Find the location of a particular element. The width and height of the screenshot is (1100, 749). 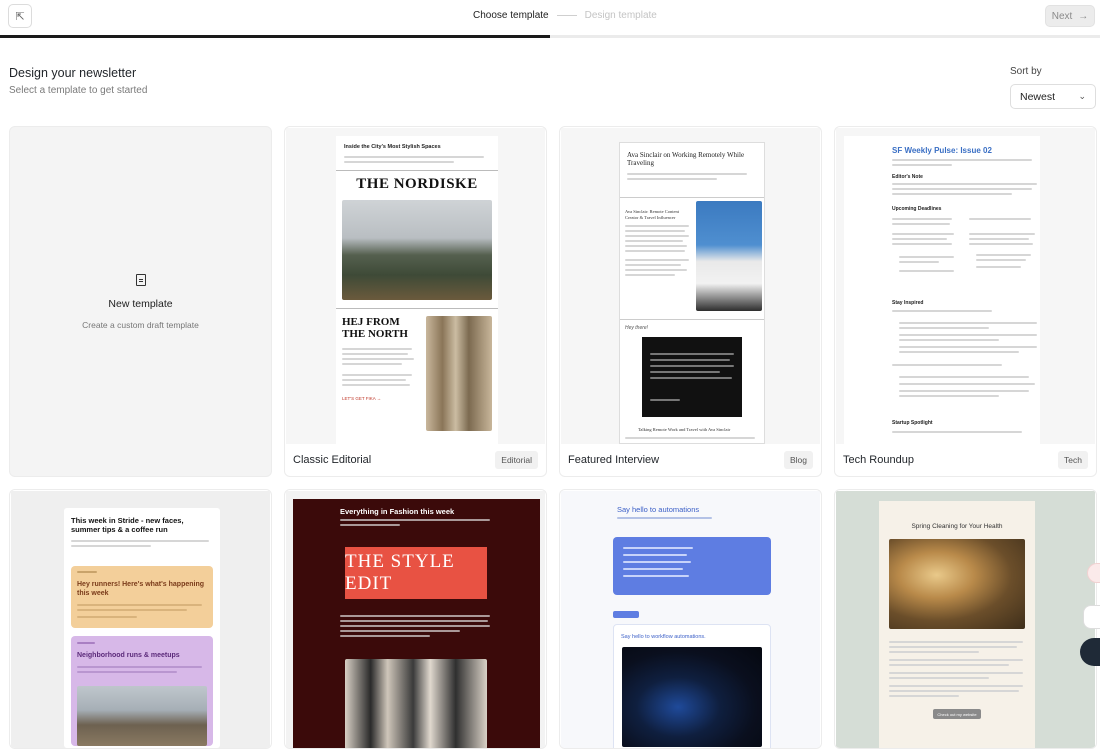

preview-headline: Everything in Fashion this week is located at coordinates (397, 511).